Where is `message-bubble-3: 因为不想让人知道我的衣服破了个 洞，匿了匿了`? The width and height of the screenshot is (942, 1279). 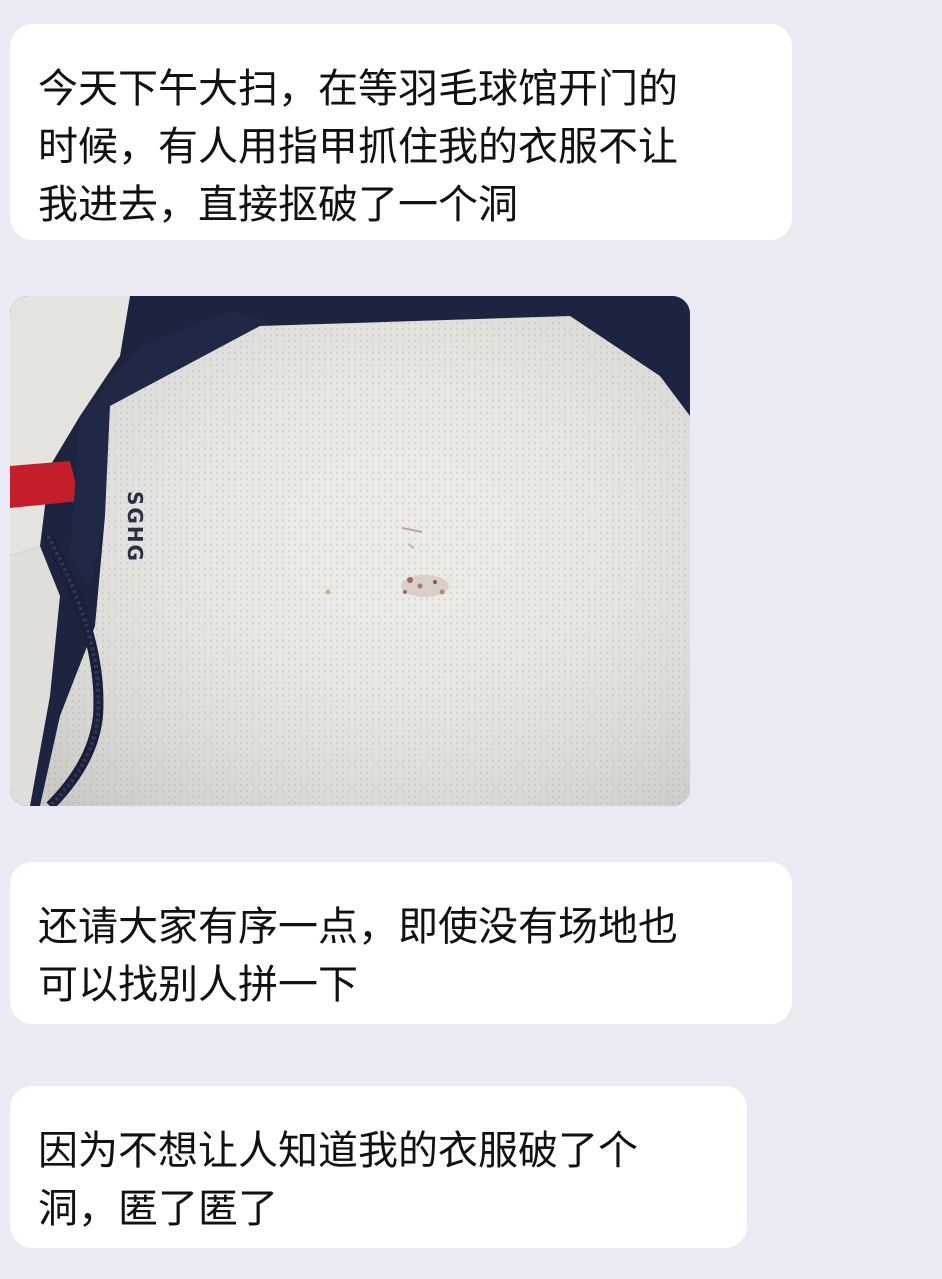
message-bubble-3: 因为不想让人知道我的衣服破了个 洞，匿了匿了 is located at coordinates (378, 1167).